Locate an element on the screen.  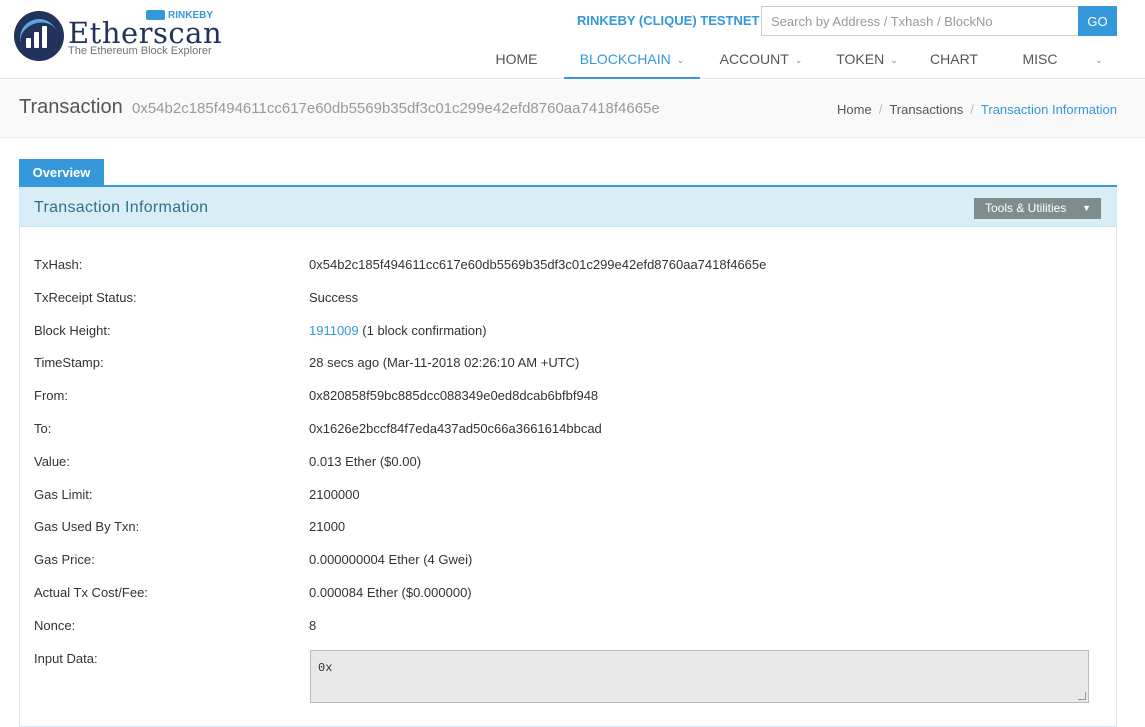
from-label: From: is located at coordinates (51, 396).